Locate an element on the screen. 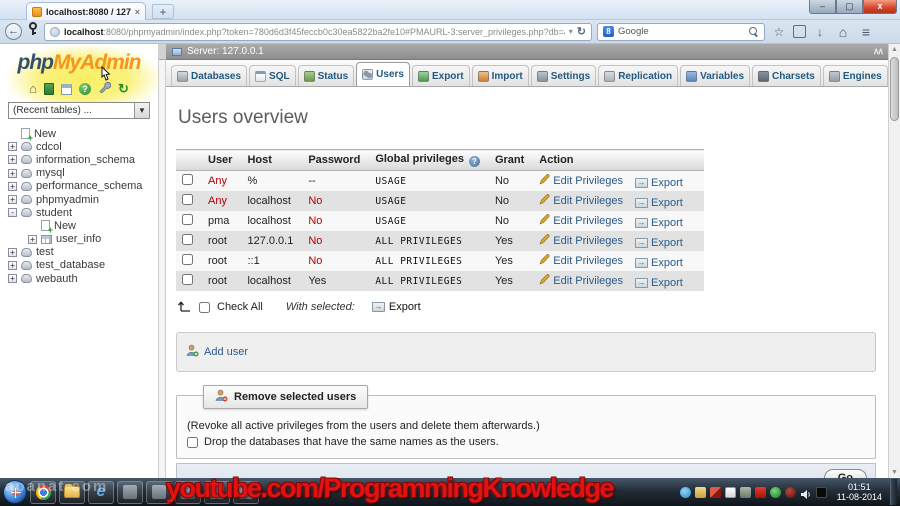 The height and width of the screenshot is (506, 900). check-all-checkbox is located at coordinates (204, 307).